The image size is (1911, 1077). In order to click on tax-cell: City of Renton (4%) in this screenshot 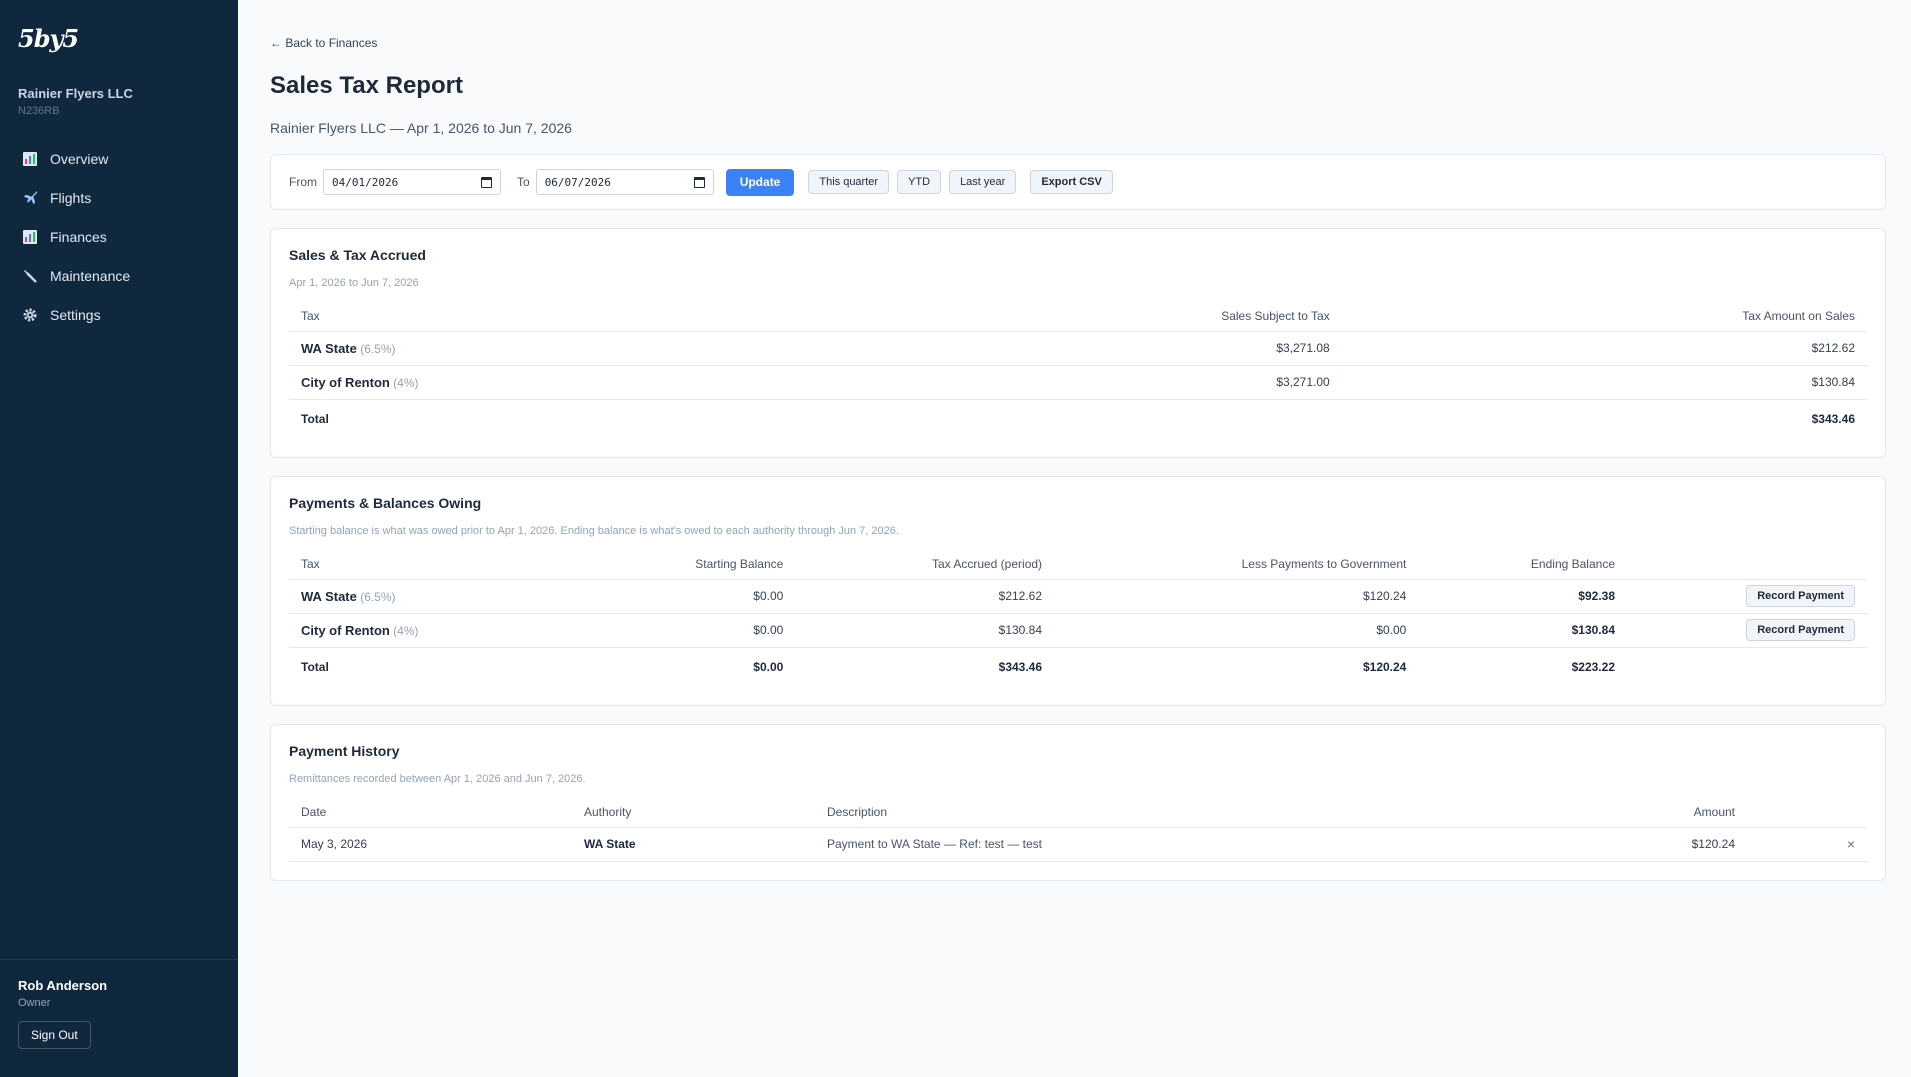, I will do `click(434, 630)`.